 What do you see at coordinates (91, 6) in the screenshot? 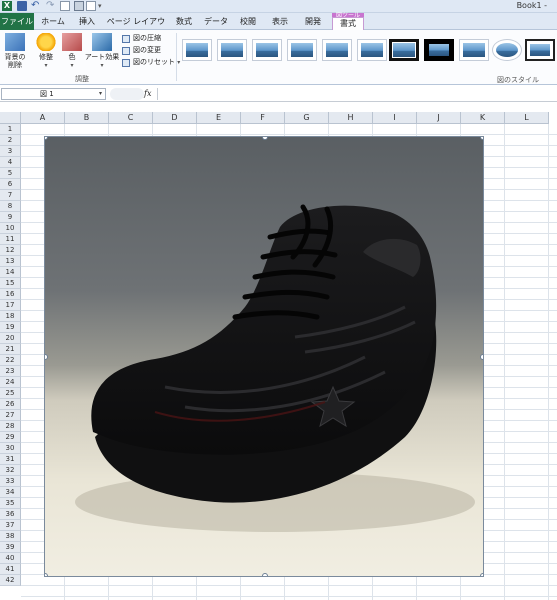
I see `print-preview-icon` at bounding box center [91, 6].